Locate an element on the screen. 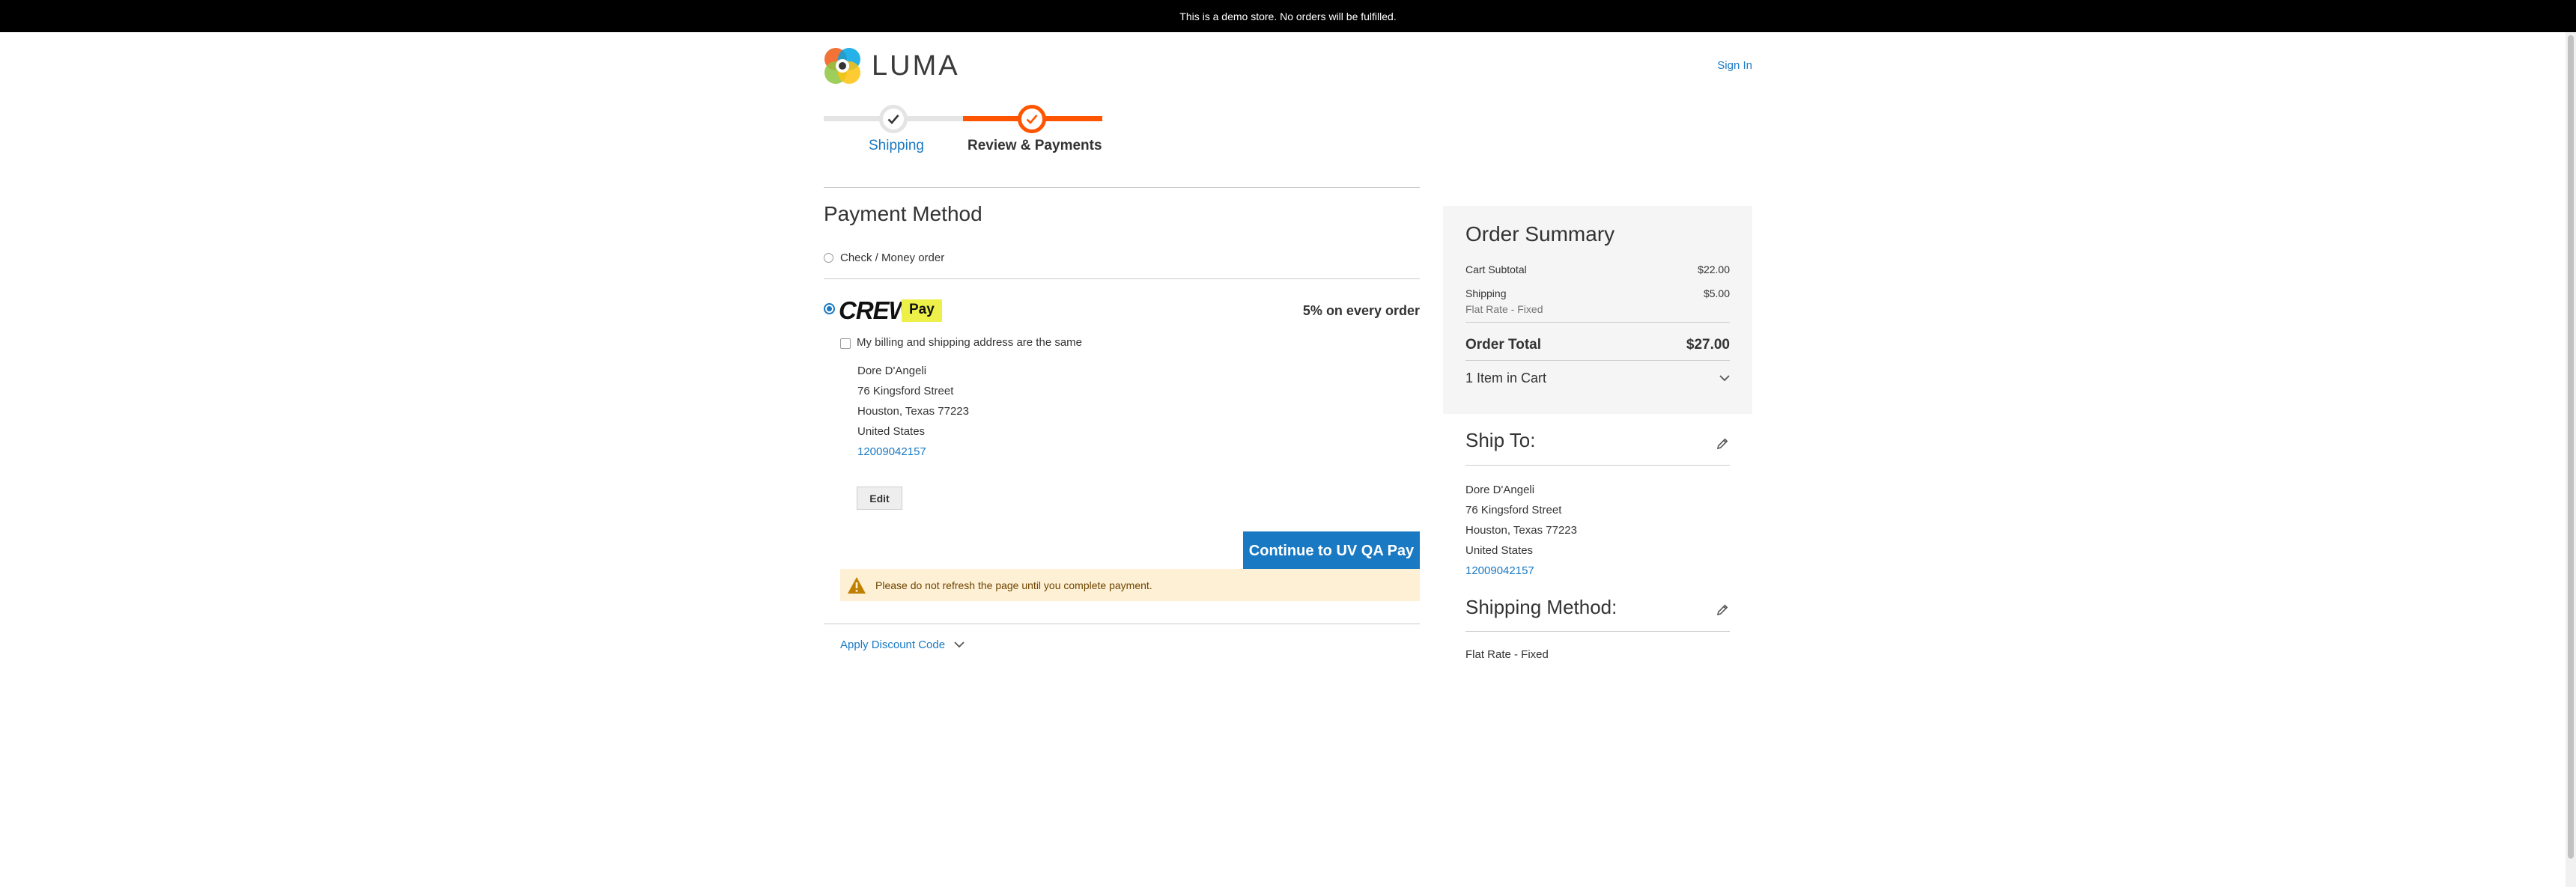 This screenshot has height=887, width=2576. billing-same-checkbox is located at coordinates (845, 343).